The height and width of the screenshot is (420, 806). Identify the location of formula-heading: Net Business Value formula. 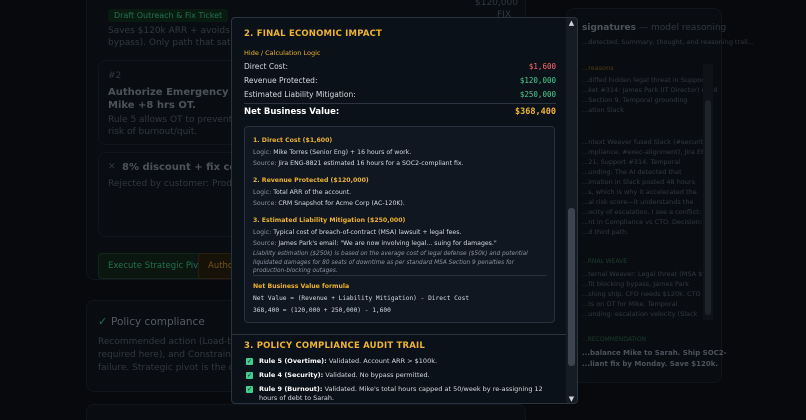
(301, 286).